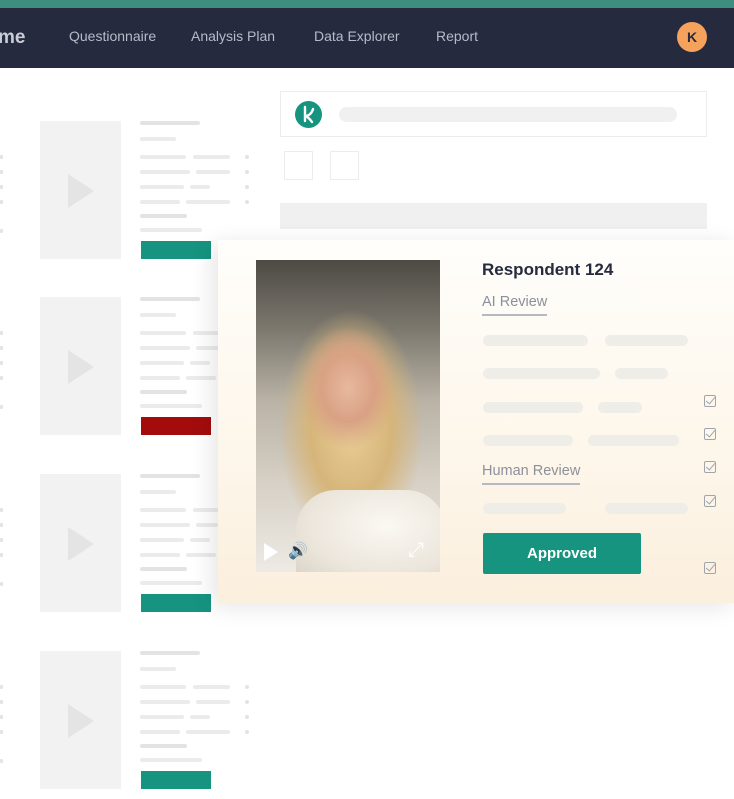 This screenshot has height=799, width=734. What do you see at coordinates (308, 114) in the screenshot?
I see `leaf-logo-icon` at bounding box center [308, 114].